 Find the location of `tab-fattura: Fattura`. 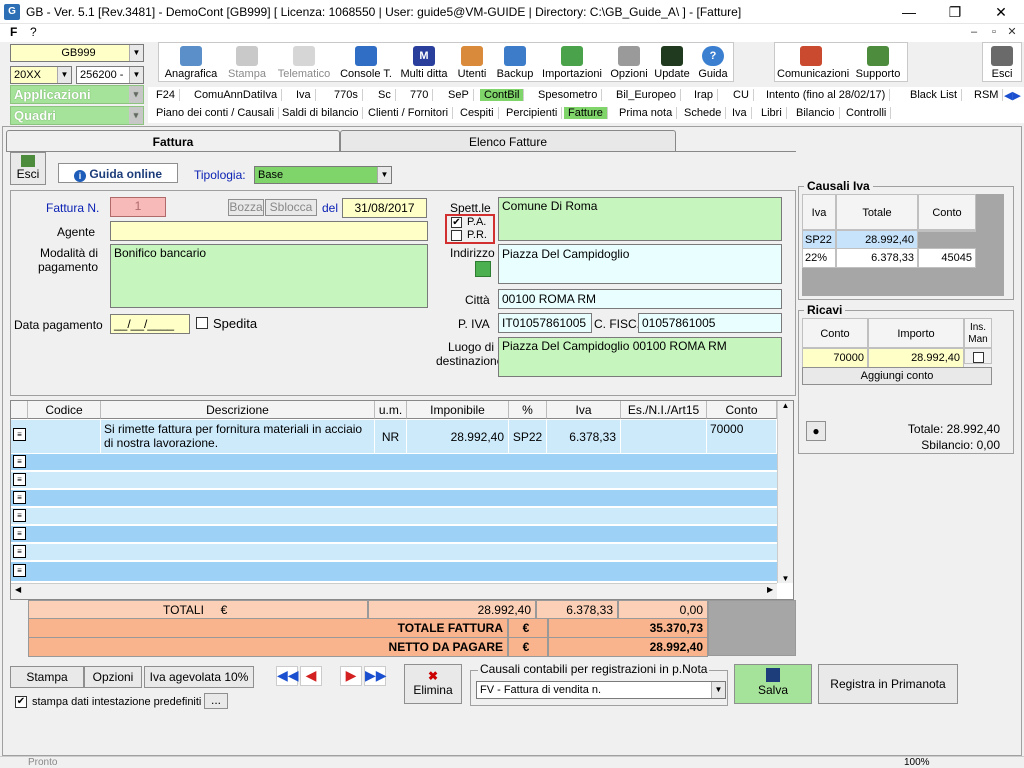

tab-fattura: Fattura is located at coordinates (173, 141).